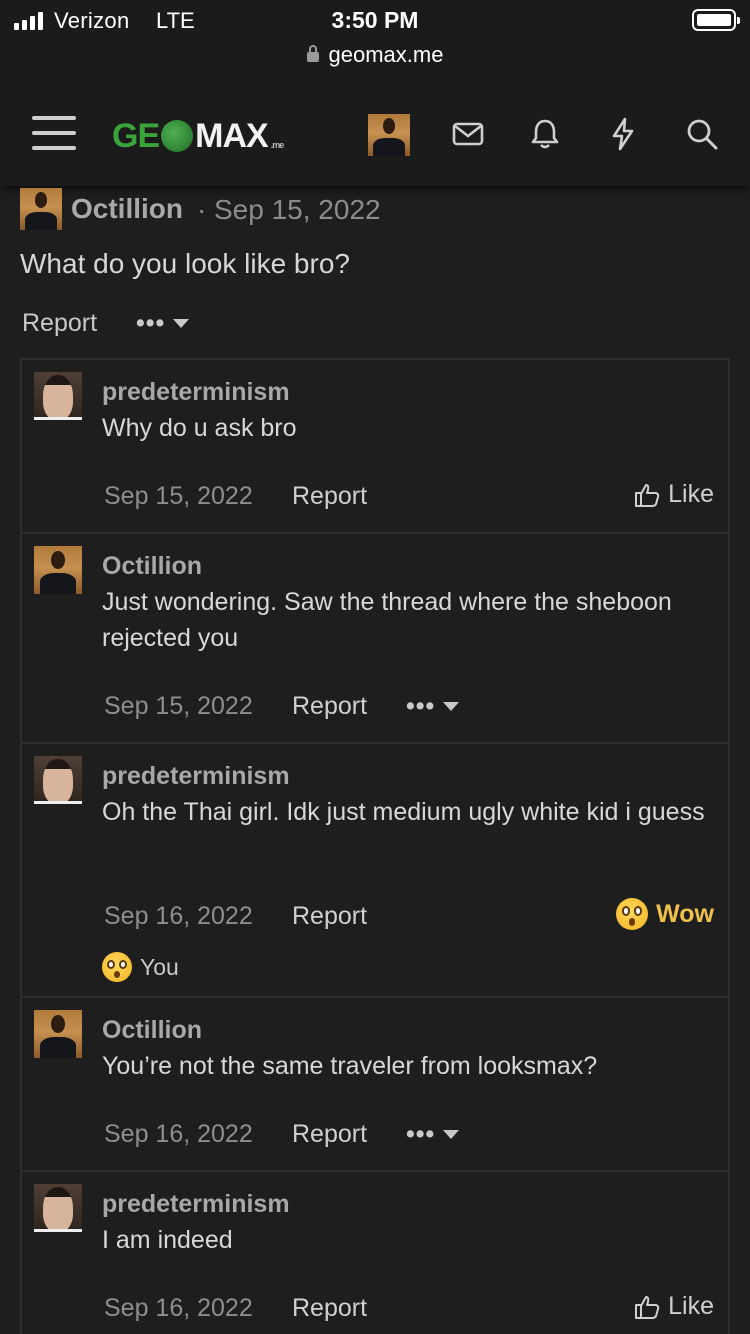 This screenshot has height=1334, width=750. Describe the element at coordinates (297, 210) in the screenshot. I see `post-date: Sep 15, 2022` at that location.